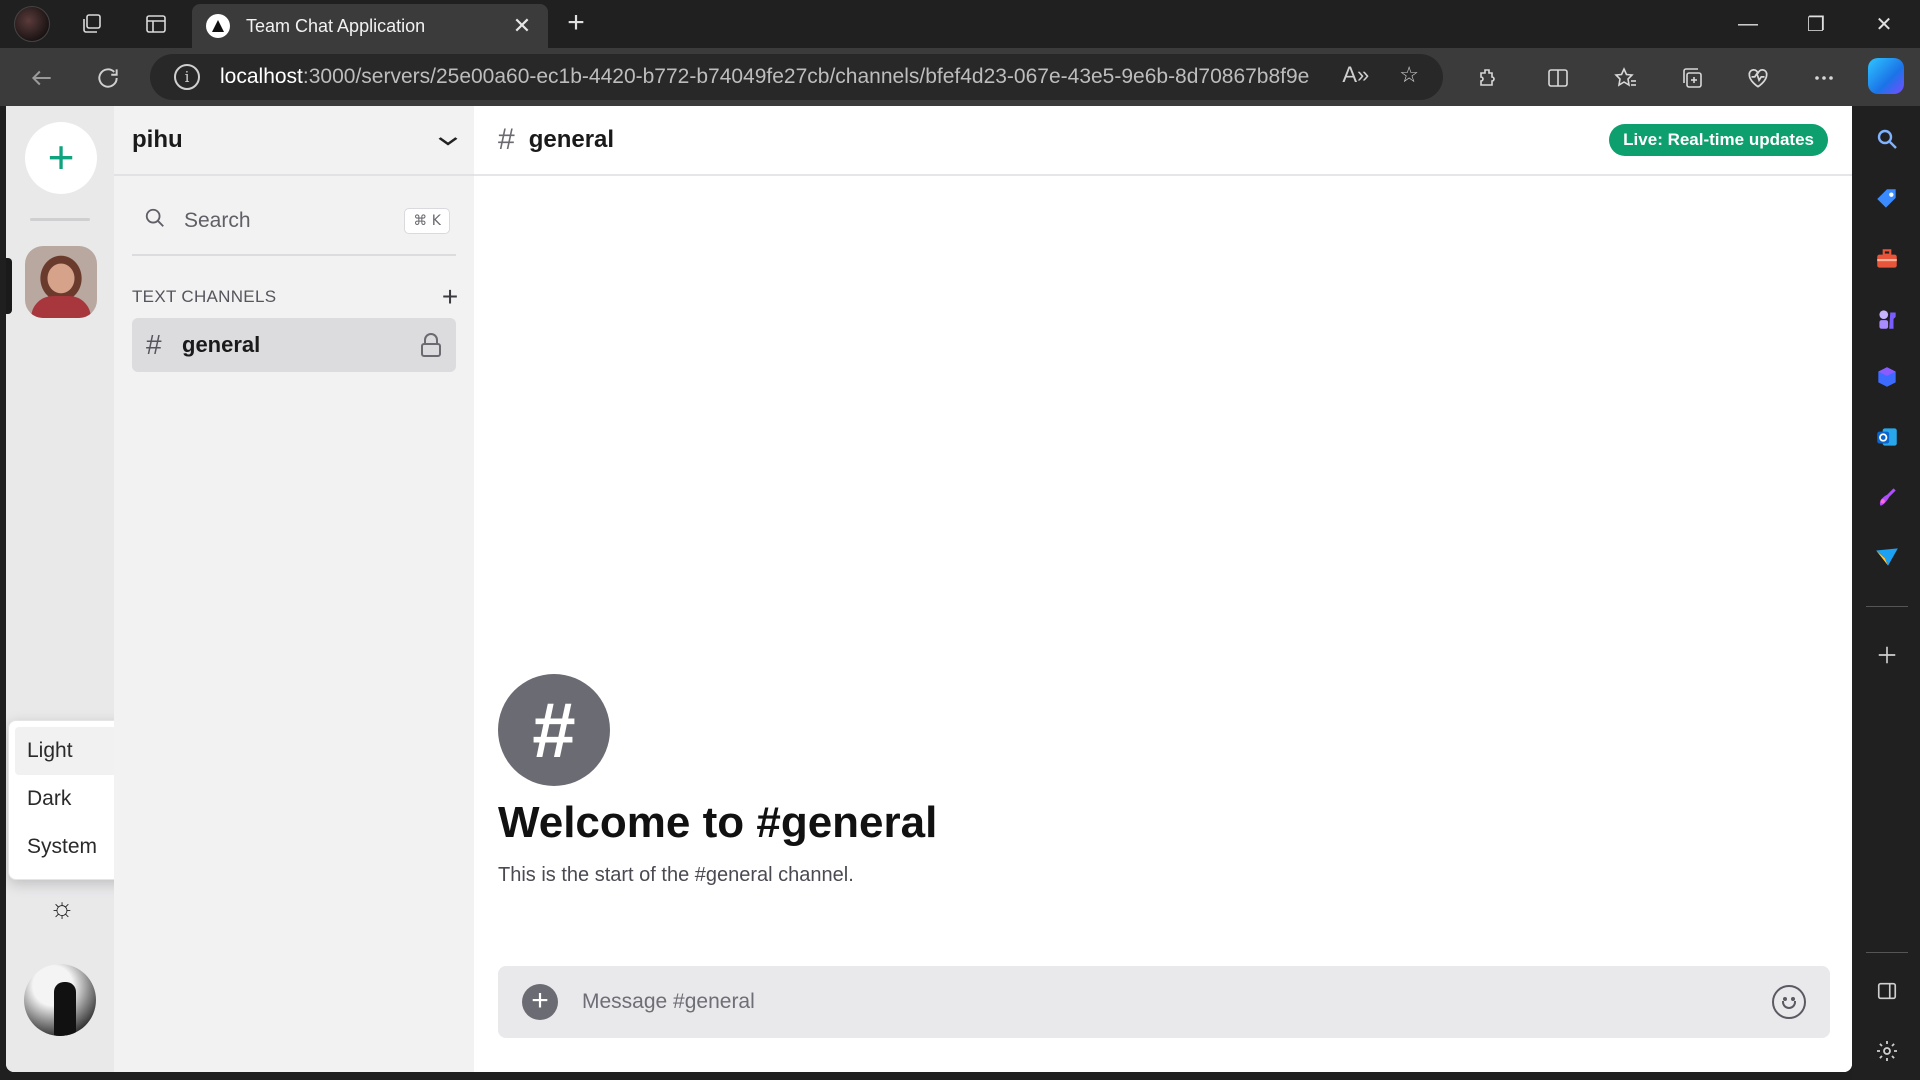  What do you see at coordinates (261, 76) in the screenshot?
I see `url-host: localhost` at bounding box center [261, 76].